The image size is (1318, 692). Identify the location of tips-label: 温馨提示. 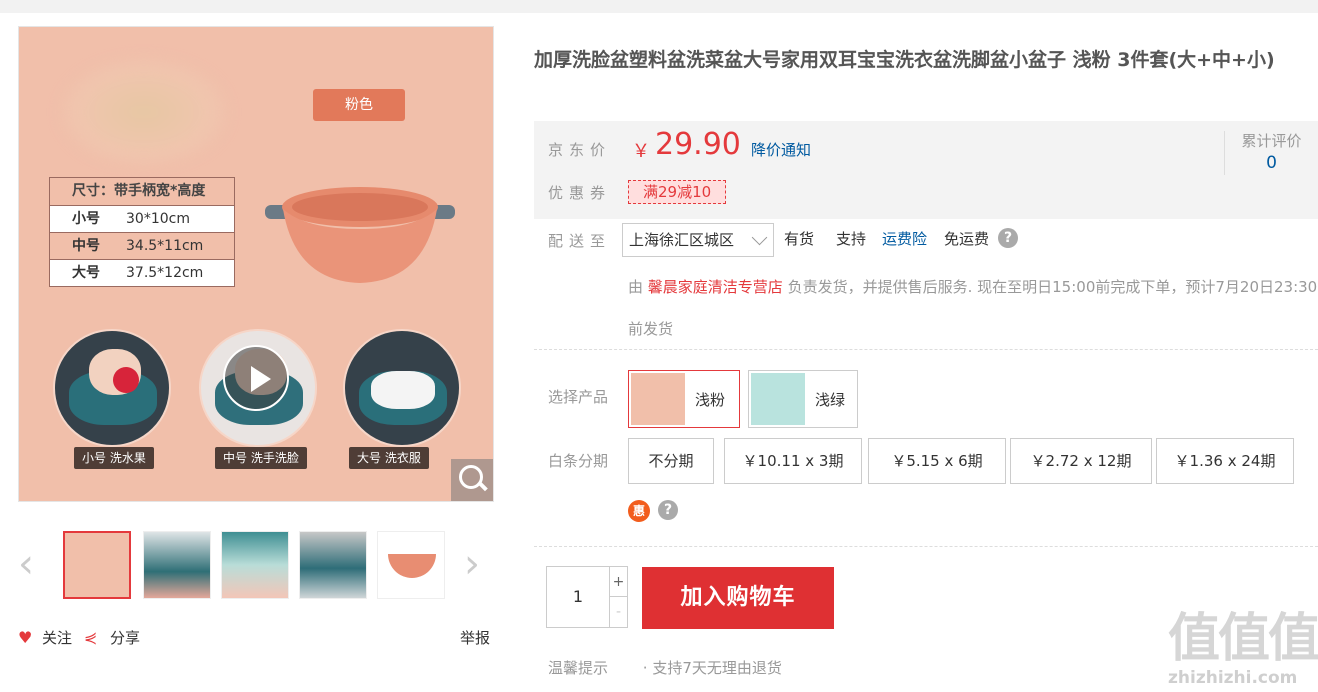
(578, 668).